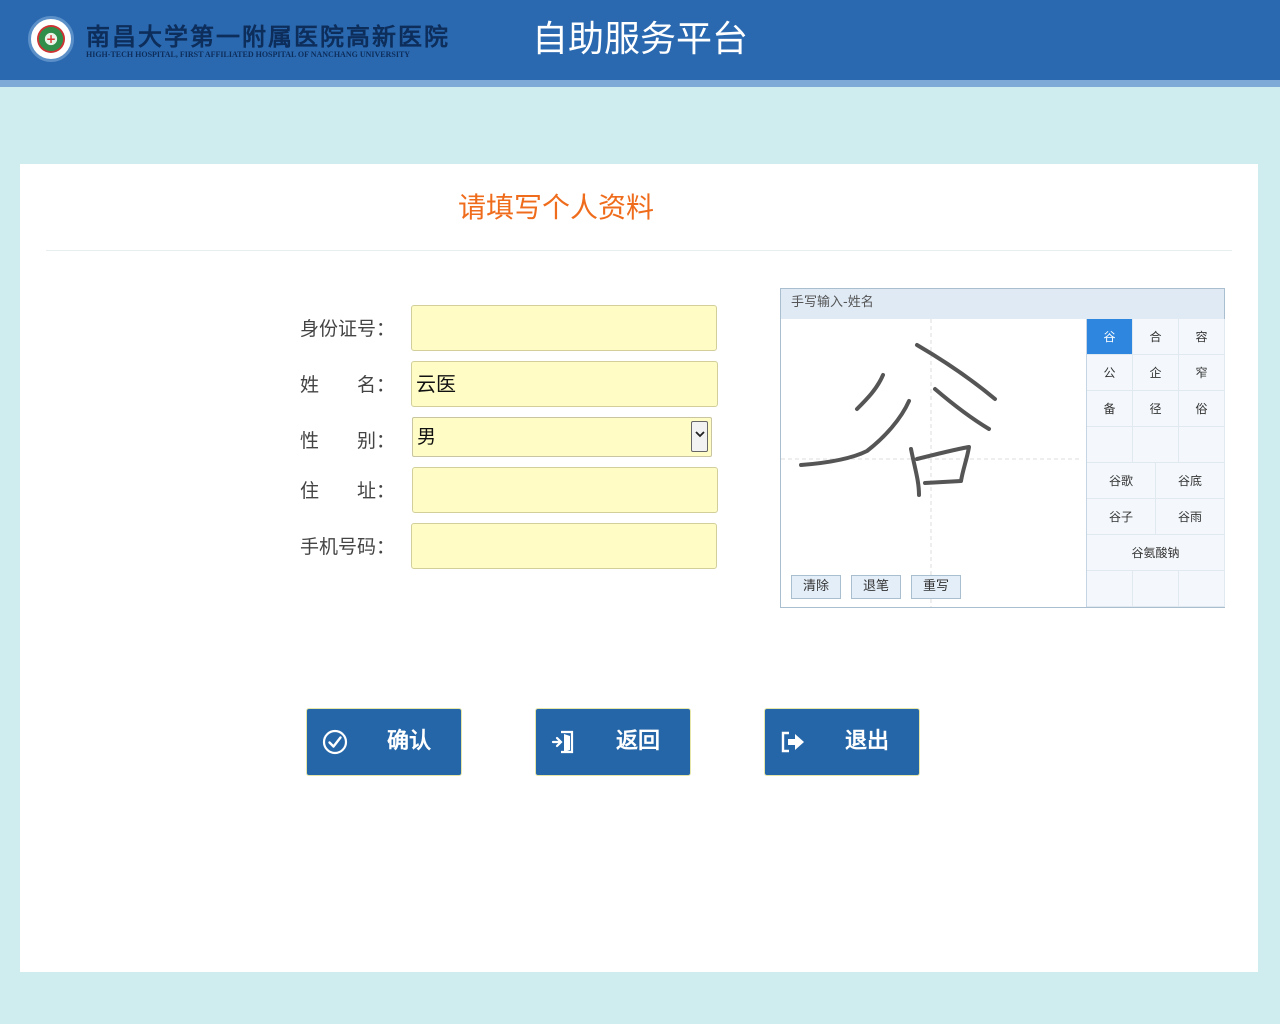  I want to click on candidate-char: 合, so click(1156, 337).